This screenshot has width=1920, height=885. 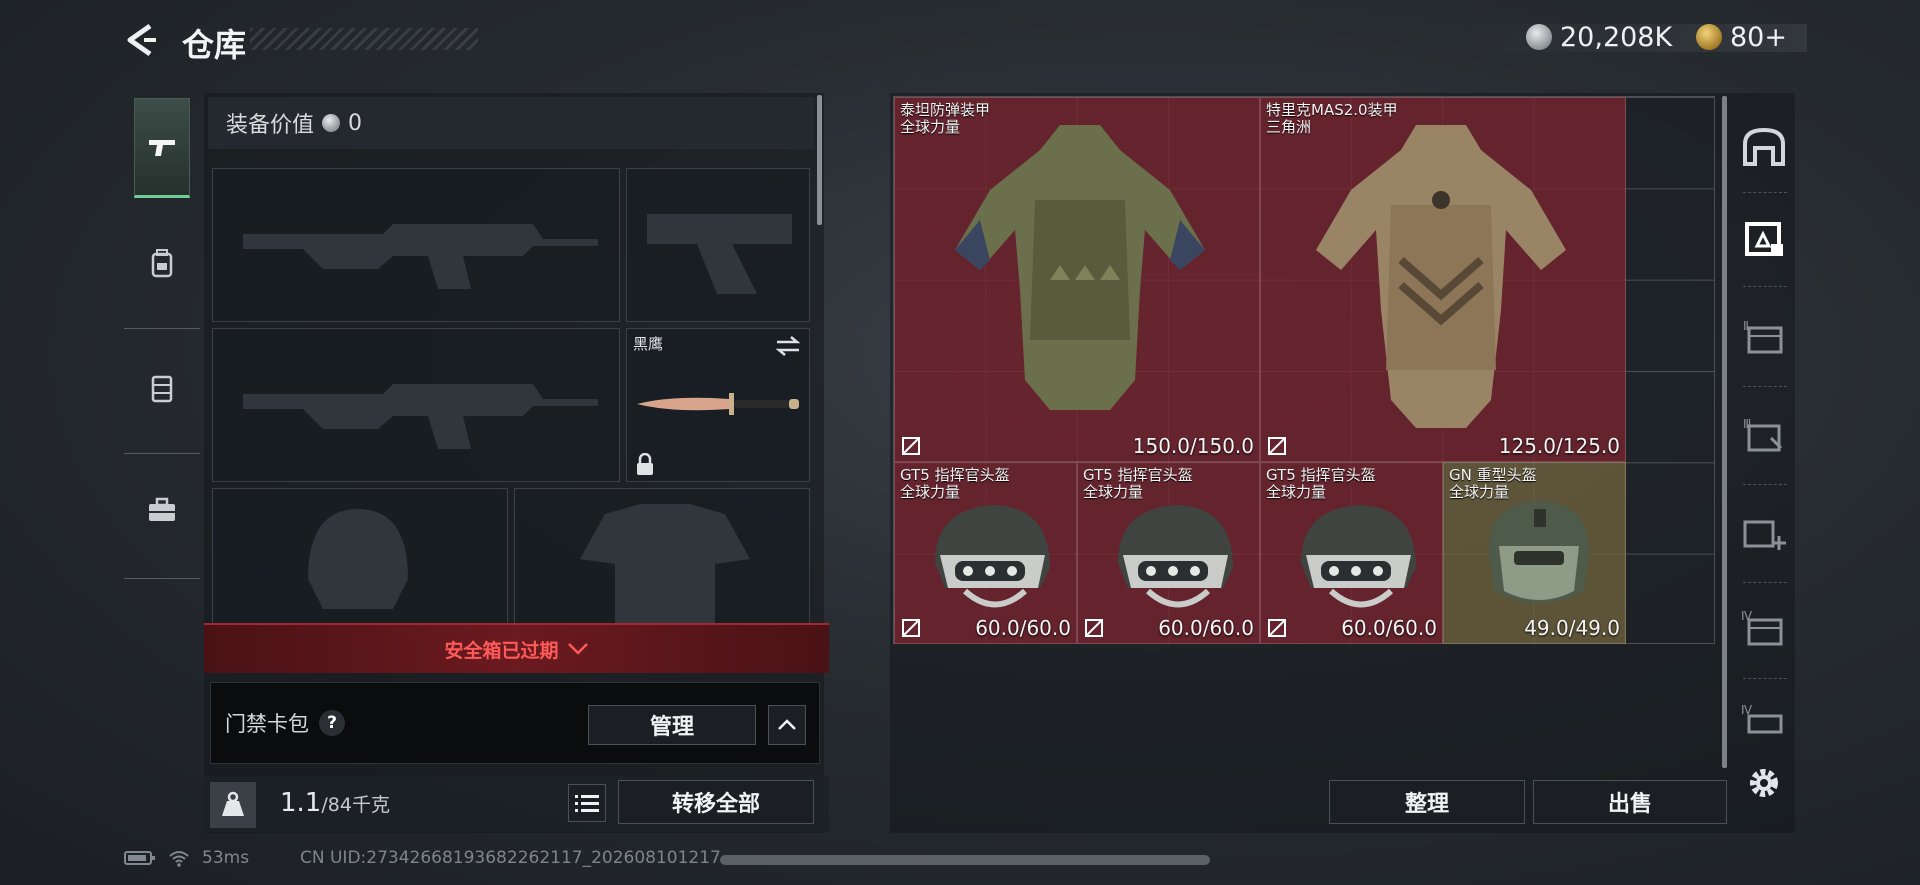 What do you see at coordinates (665, 564) in the screenshot?
I see `armor-silhouette-icon` at bounding box center [665, 564].